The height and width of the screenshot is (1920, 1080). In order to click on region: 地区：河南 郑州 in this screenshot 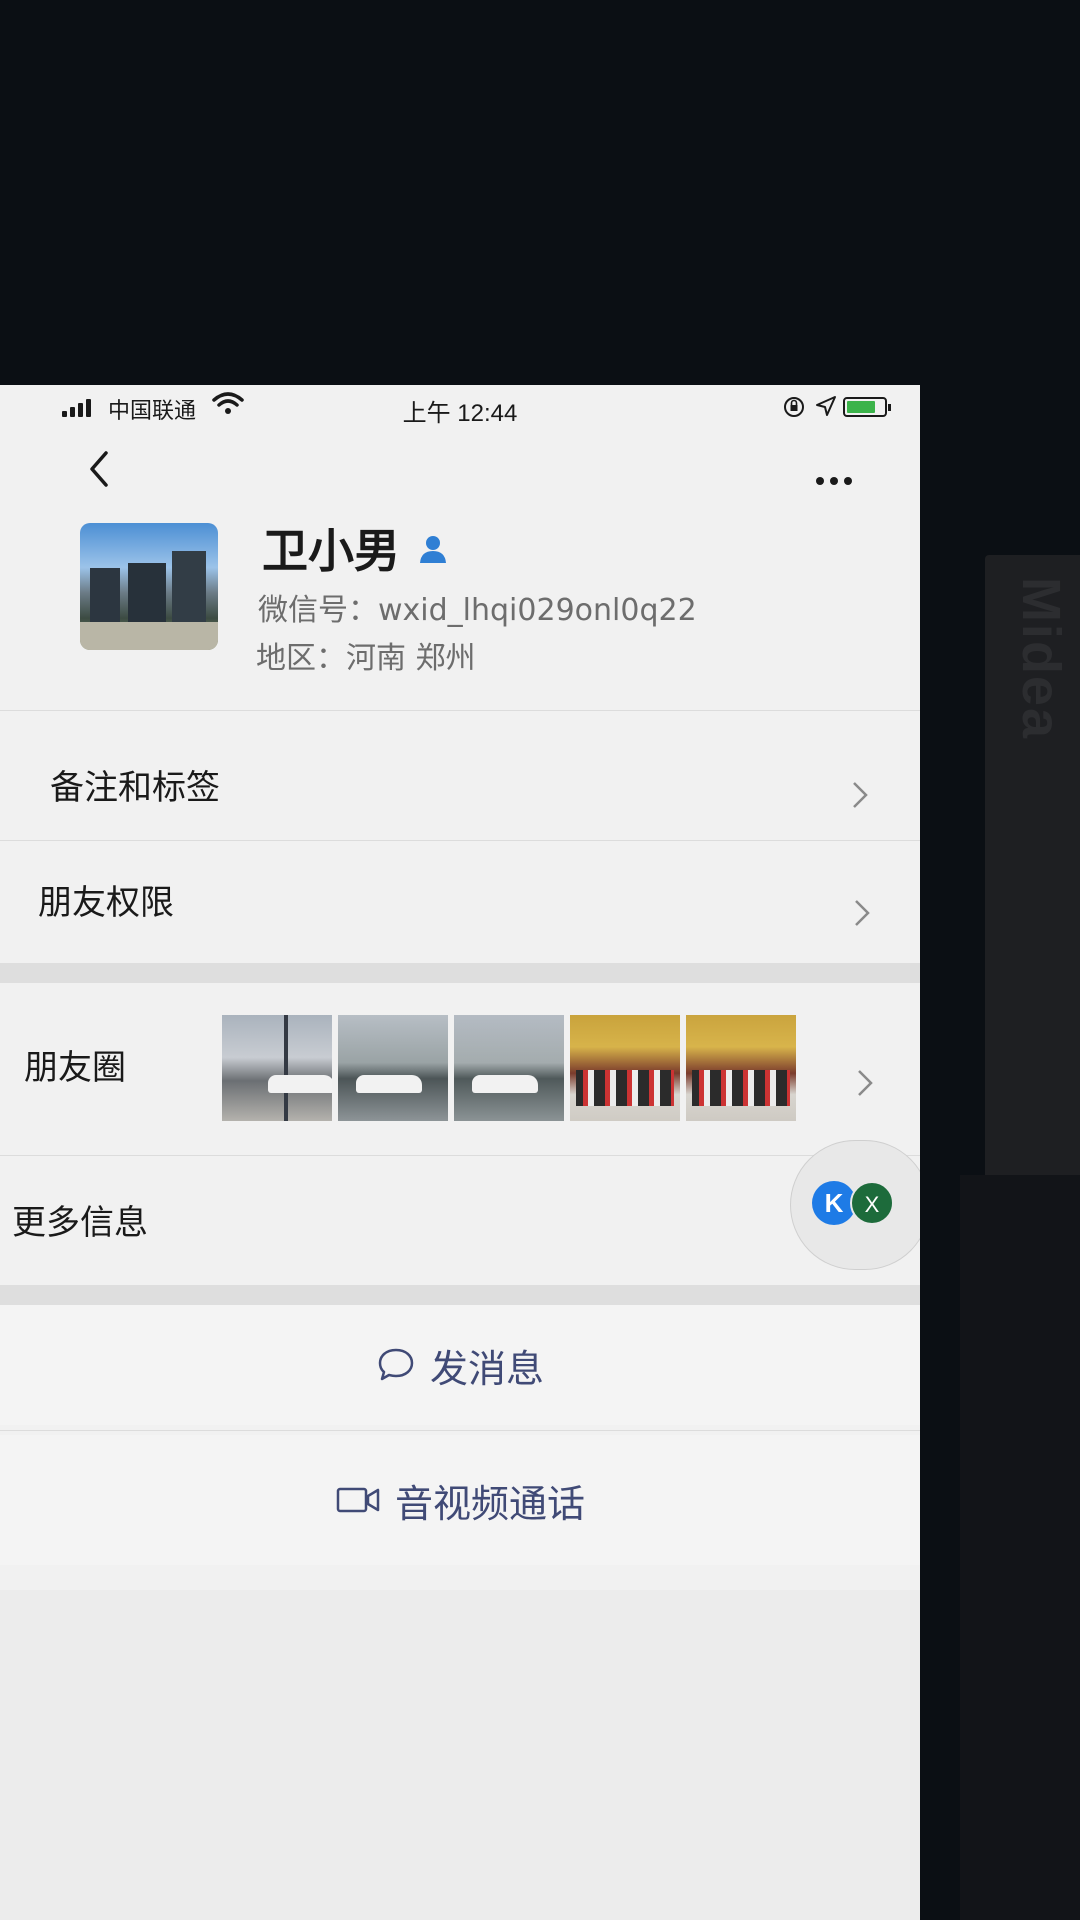, I will do `click(366, 655)`.